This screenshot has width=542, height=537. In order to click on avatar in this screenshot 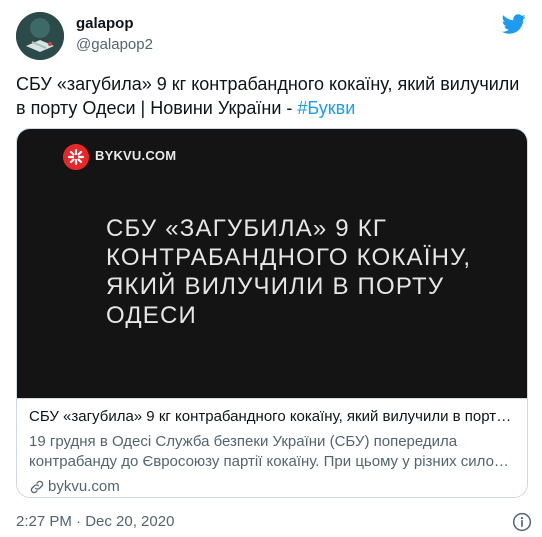, I will do `click(40, 36)`.